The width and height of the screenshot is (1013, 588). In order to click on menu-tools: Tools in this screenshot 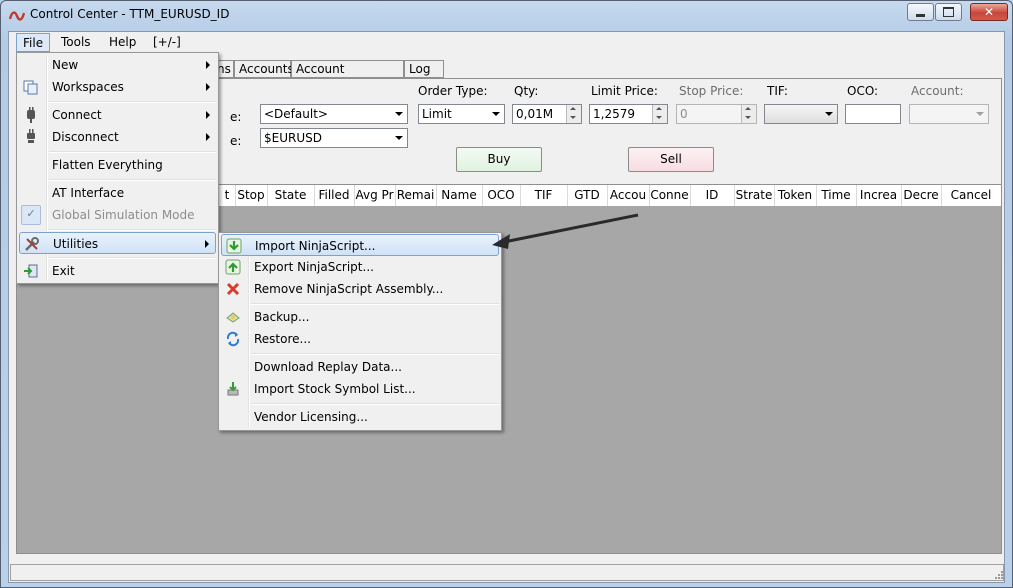, I will do `click(76, 42)`.